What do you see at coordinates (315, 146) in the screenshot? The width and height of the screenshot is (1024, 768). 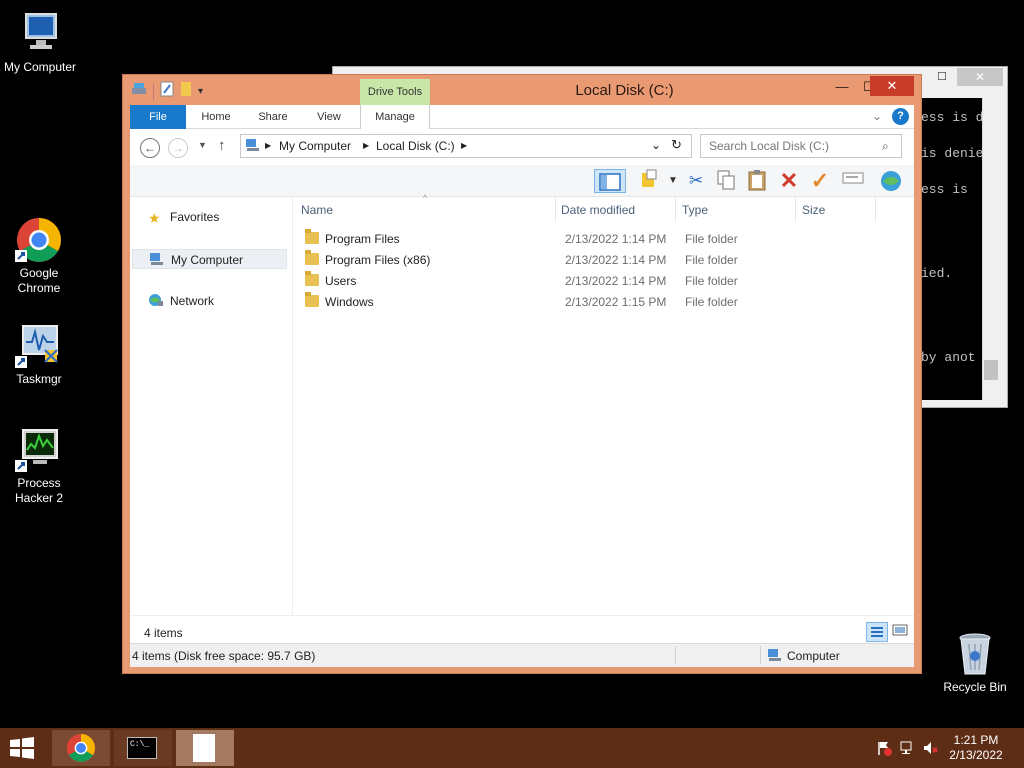 I see `breadcrumb-root: My Computer` at bounding box center [315, 146].